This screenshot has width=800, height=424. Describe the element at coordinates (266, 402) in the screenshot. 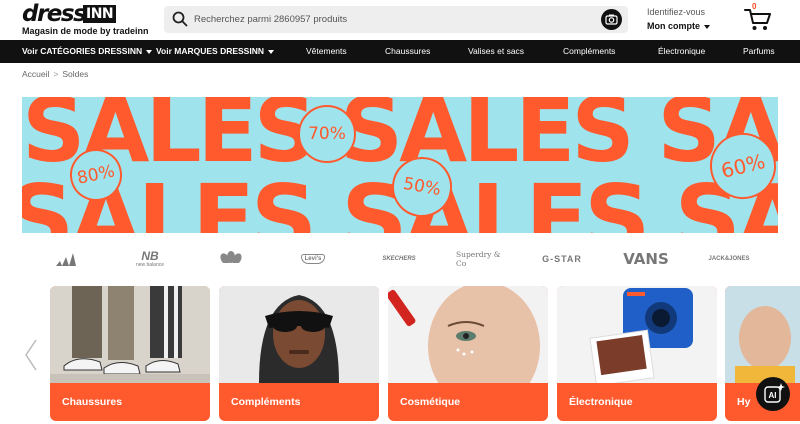

I see `category-label: Compléments` at that location.